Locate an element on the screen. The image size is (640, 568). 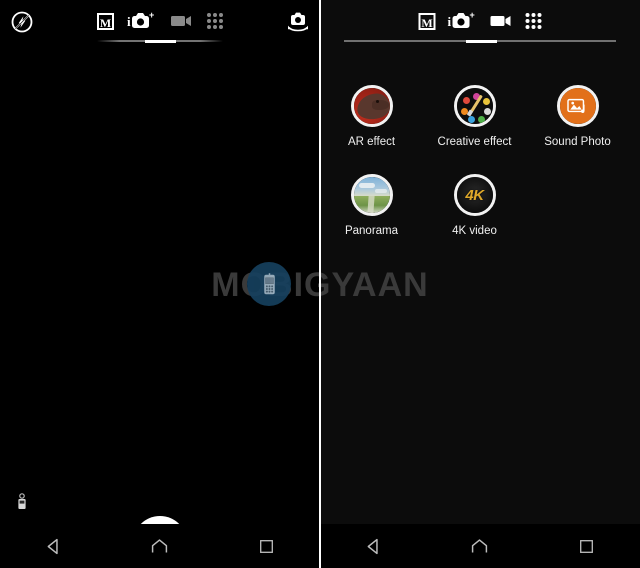
level-indicator-icon is located at coordinates (22, 502).